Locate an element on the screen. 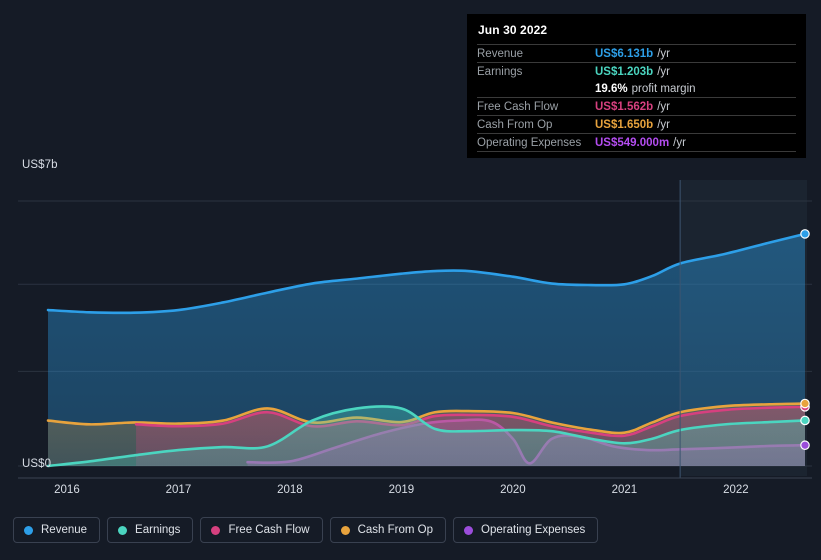 This screenshot has height=560, width=821. tooltip-label-free-cash-flow: Free Cash Flow is located at coordinates (518, 106).